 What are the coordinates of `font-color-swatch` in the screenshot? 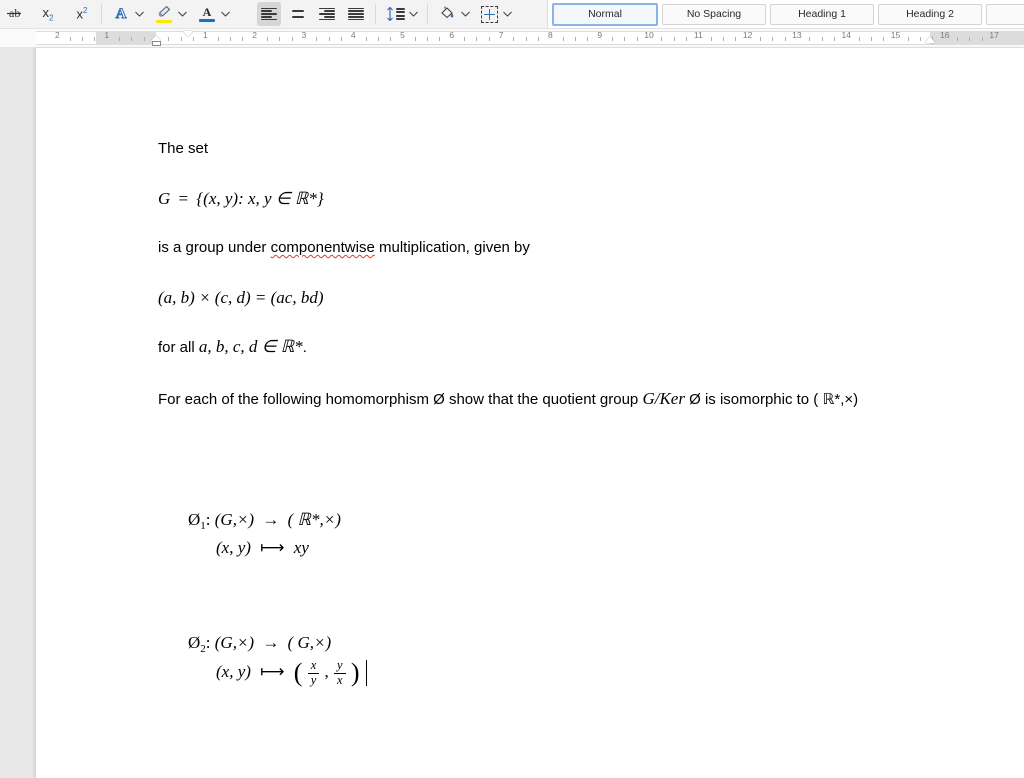 It's located at (207, 20).